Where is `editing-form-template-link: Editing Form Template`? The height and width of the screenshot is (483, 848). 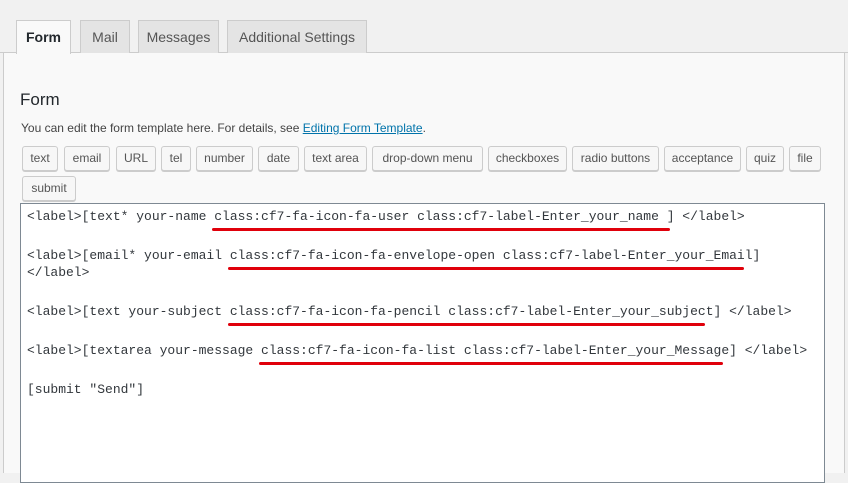 editing-form-template-link: Editing Form Template is located at coordinates (363, 128).